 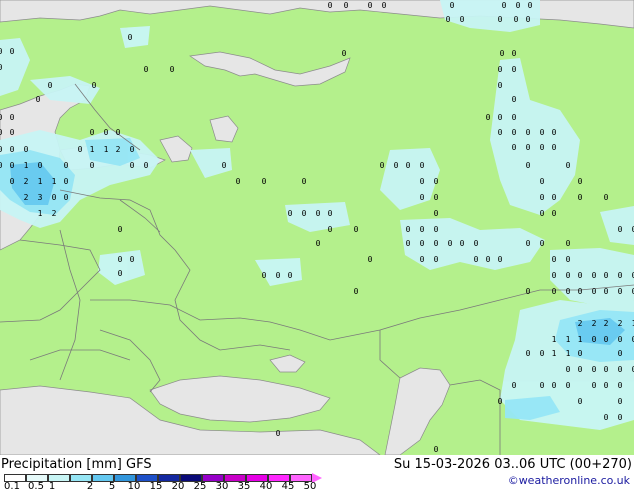 I want to click on legend-label: 0.1, so click(x=12, y=486).